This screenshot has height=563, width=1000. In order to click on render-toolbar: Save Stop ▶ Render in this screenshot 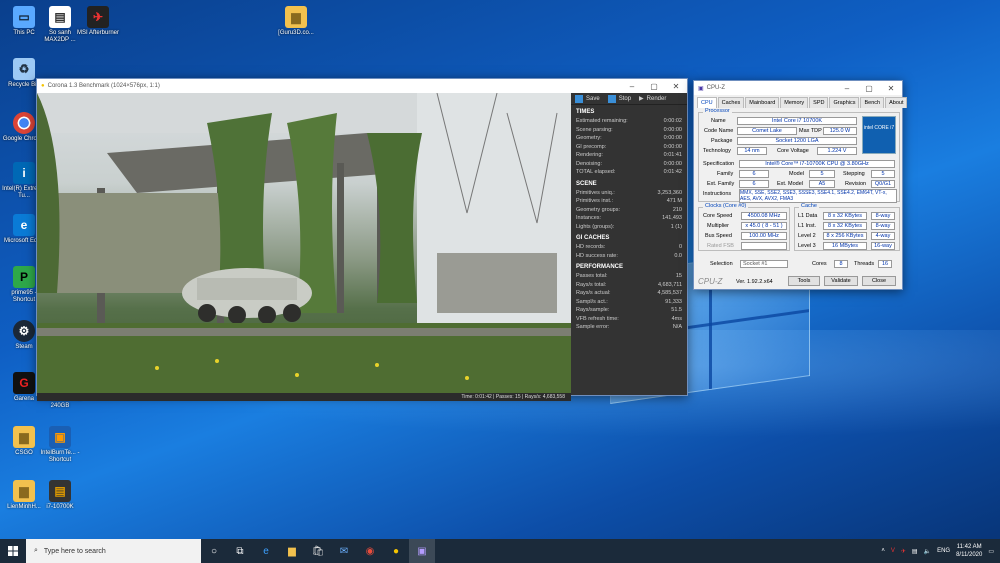, I will do `click(629, 99)`.